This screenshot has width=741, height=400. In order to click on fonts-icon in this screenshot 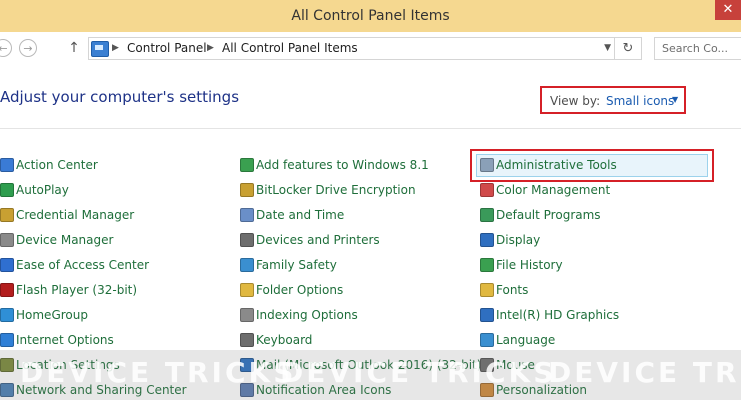, I will do `click(487, 290)`.